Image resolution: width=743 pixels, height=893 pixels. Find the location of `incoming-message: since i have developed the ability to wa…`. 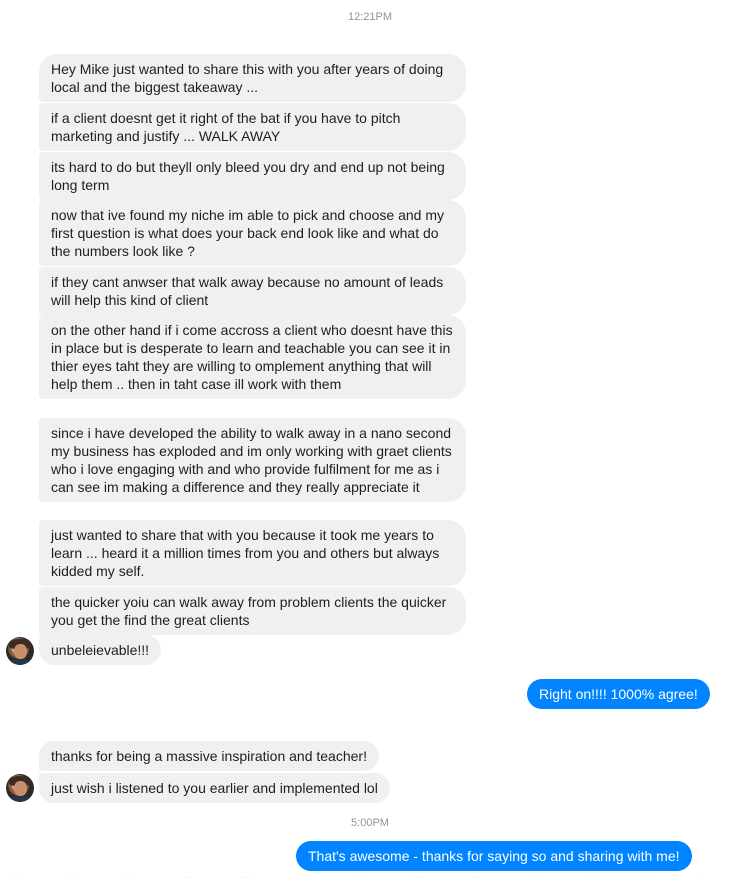

incoming-message: since i have developed the ability to wa… is located at coordinates (252, 460).